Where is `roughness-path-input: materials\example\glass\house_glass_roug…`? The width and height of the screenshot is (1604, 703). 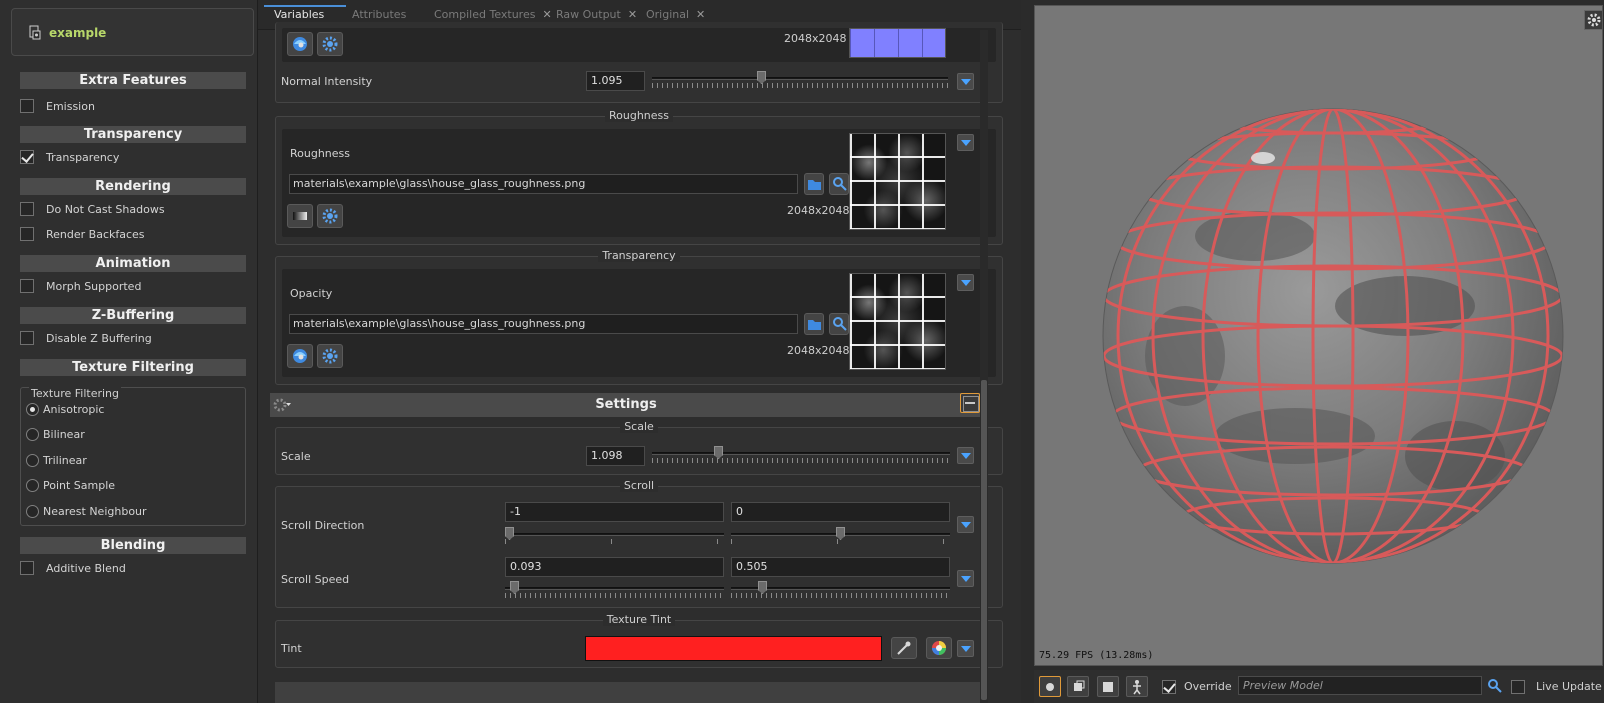
roughness-path-input: materials\example\glass\house_glass_roug… is located at coordinates (543, 184).